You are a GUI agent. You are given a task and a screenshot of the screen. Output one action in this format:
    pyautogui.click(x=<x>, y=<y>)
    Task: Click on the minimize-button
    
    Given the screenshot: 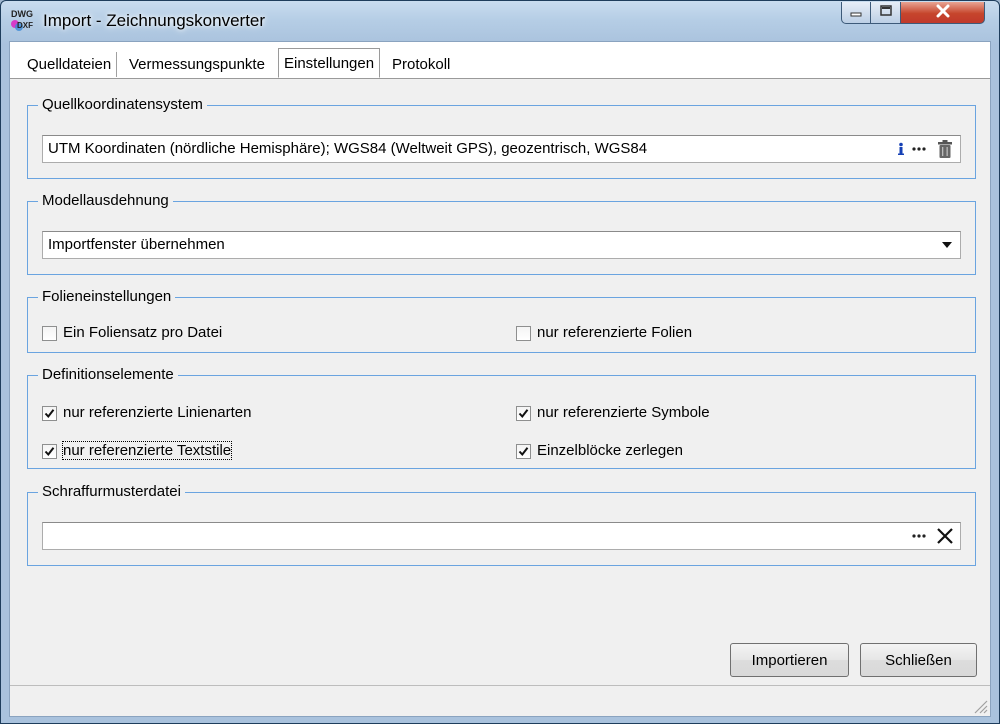 What is the action you would take?
    pyautogui.click(x=856, y=13)
    